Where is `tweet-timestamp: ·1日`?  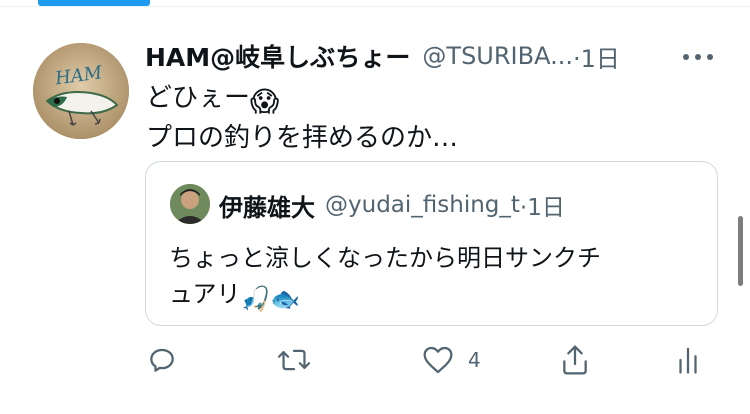 tweet-timestamp: ·1日 is located at coordinates (596, 56).